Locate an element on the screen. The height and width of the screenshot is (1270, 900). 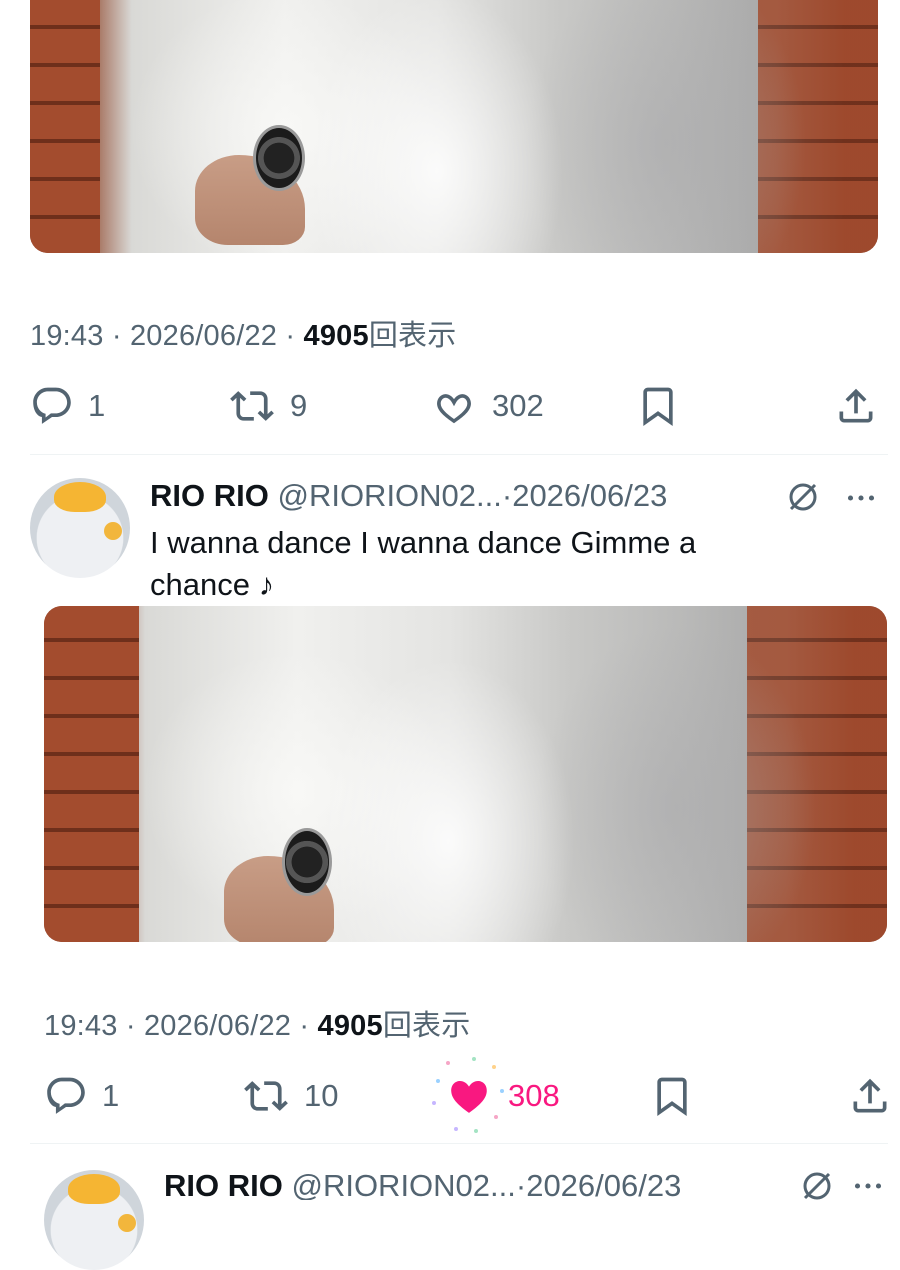
tweet3-header: RIO RIO @RIORION02...·2026/06/23 is located at coordinates (422, 1184).